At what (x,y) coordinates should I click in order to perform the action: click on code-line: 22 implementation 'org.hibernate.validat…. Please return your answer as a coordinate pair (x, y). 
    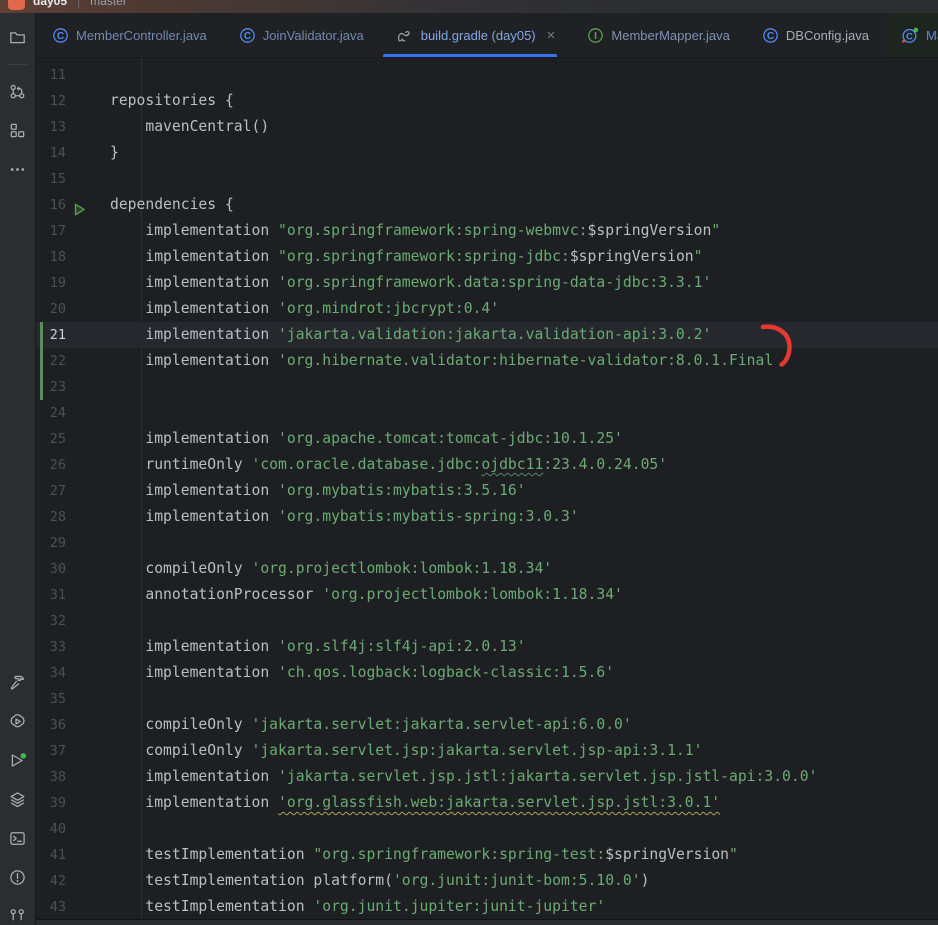
    Looking at the image, I should click on (487, 361).